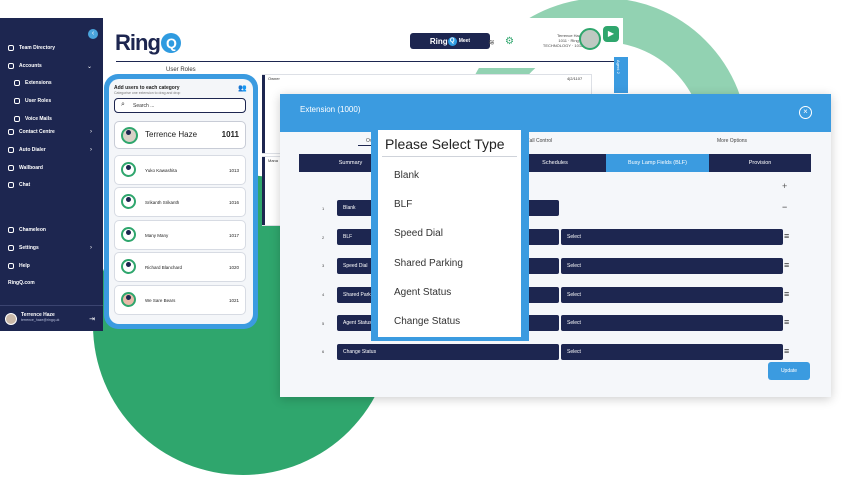  I want to click on user-card: Richard Blanchard 1020, so click(180, 267).